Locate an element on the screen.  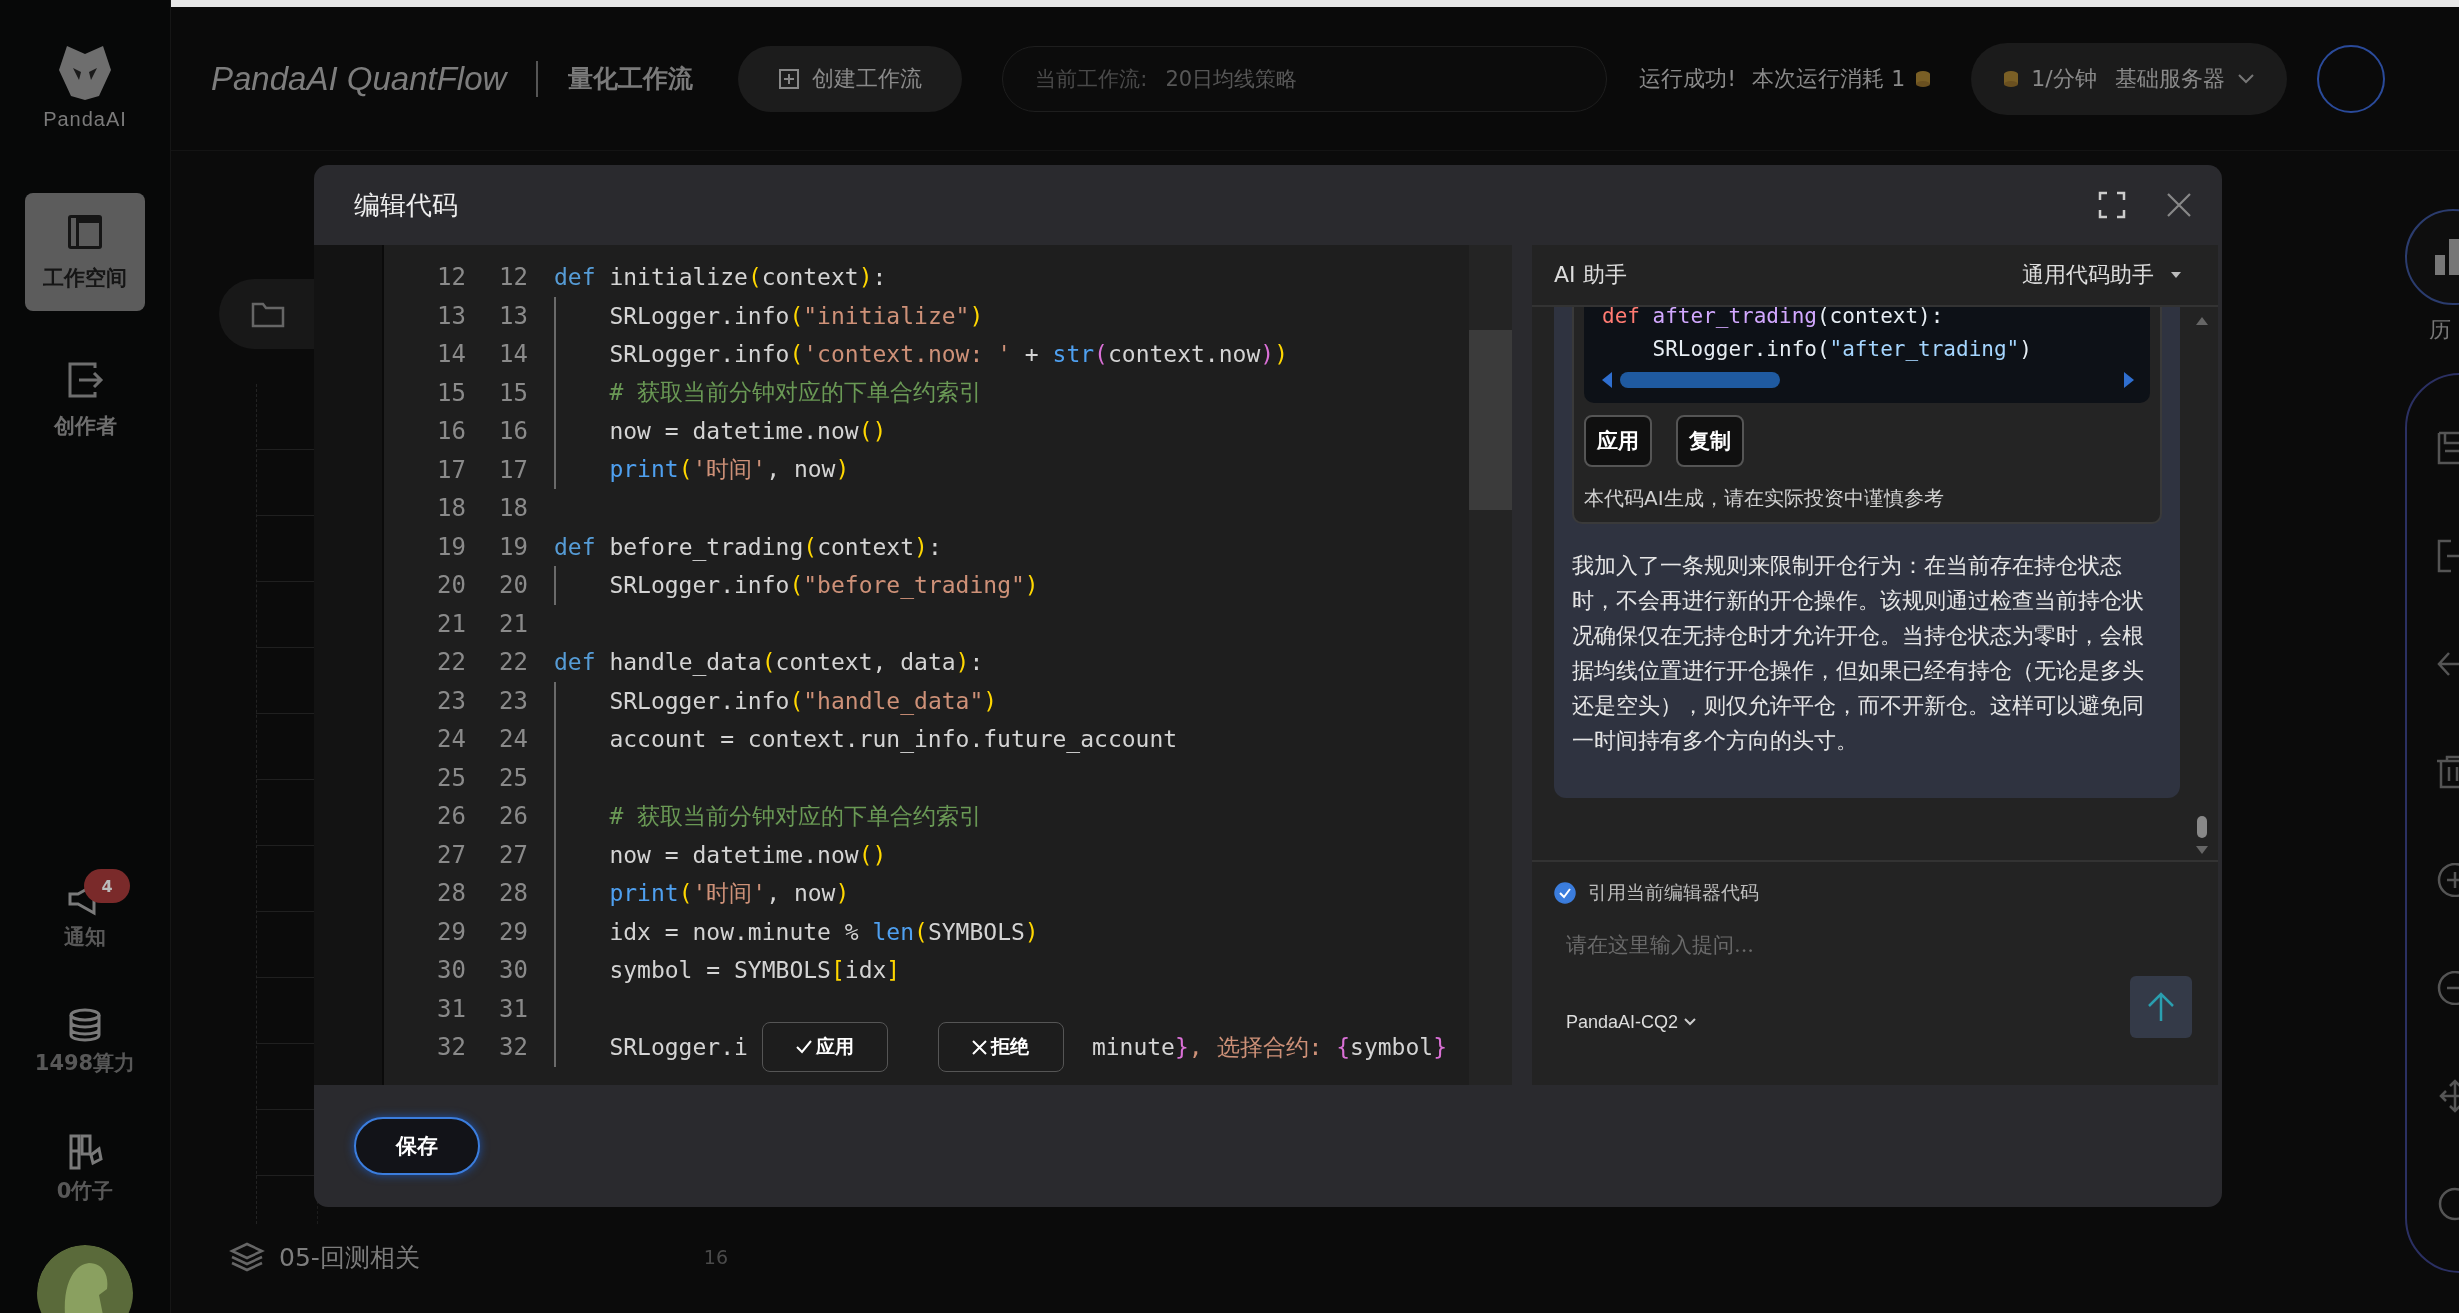
avatar is located at coordinates (85, 1279).